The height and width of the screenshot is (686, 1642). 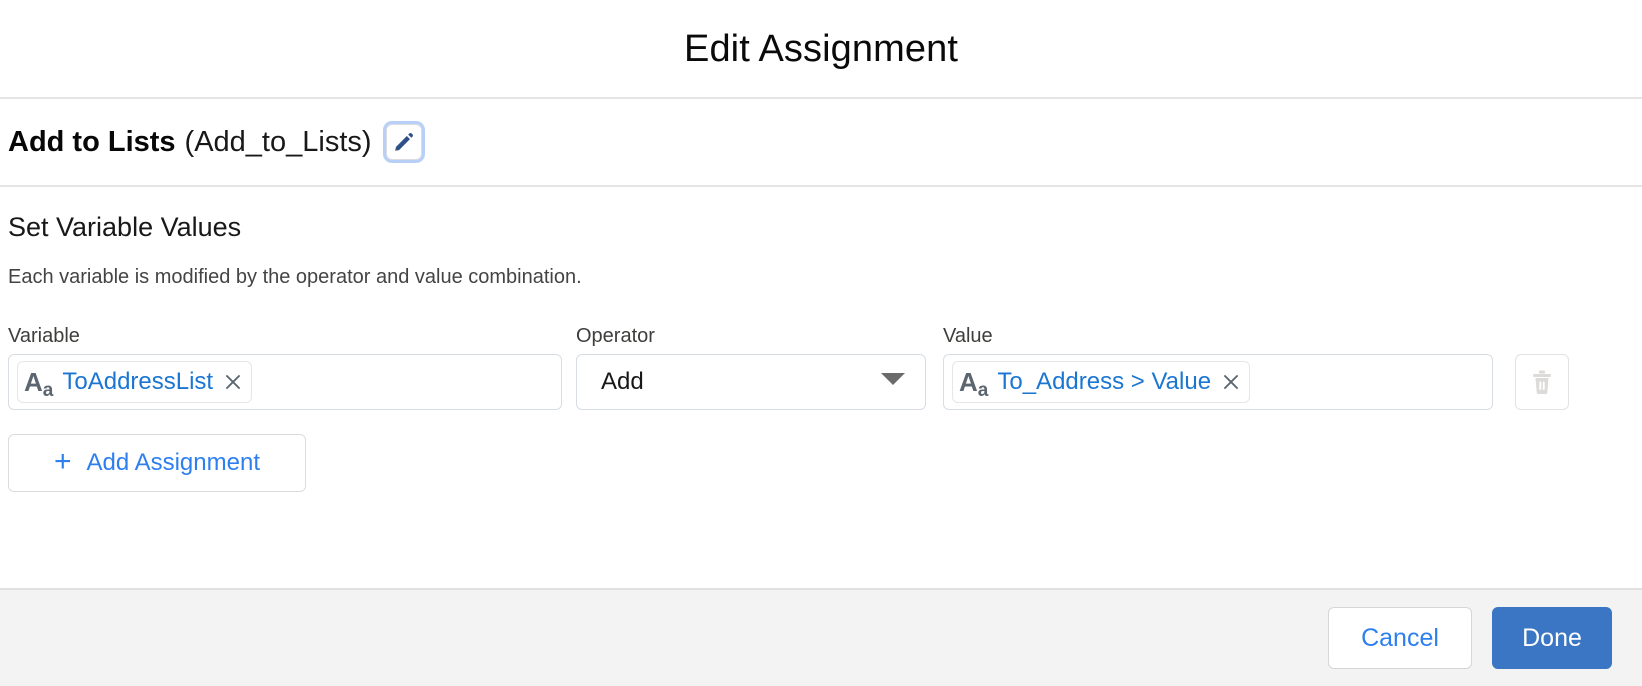 I want to click on modal-header: Edit Assignment, so click(x=821, y=49).